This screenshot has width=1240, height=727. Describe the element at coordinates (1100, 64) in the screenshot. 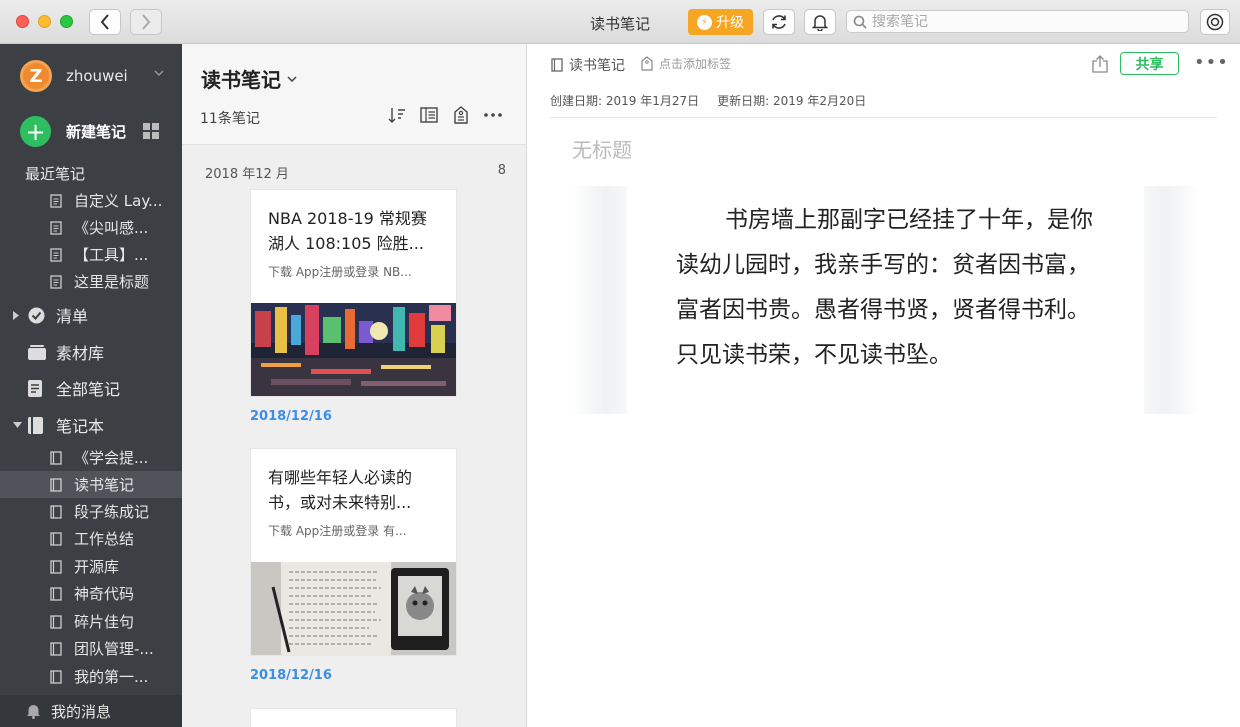

I see `share-icon` at that location.